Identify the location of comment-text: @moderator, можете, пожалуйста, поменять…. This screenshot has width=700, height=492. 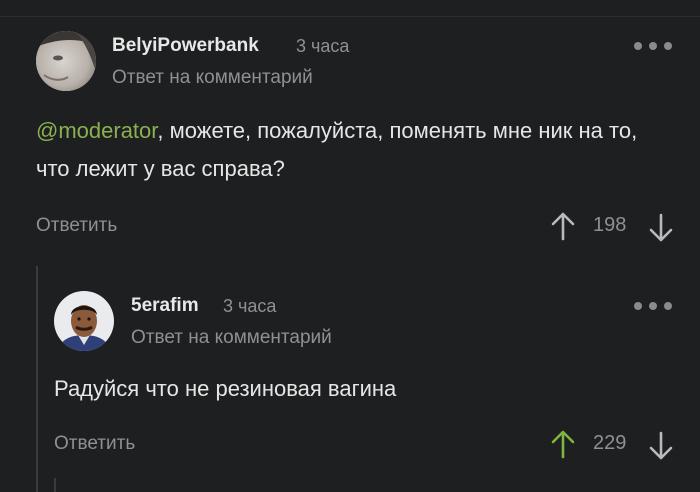
(346, 150).